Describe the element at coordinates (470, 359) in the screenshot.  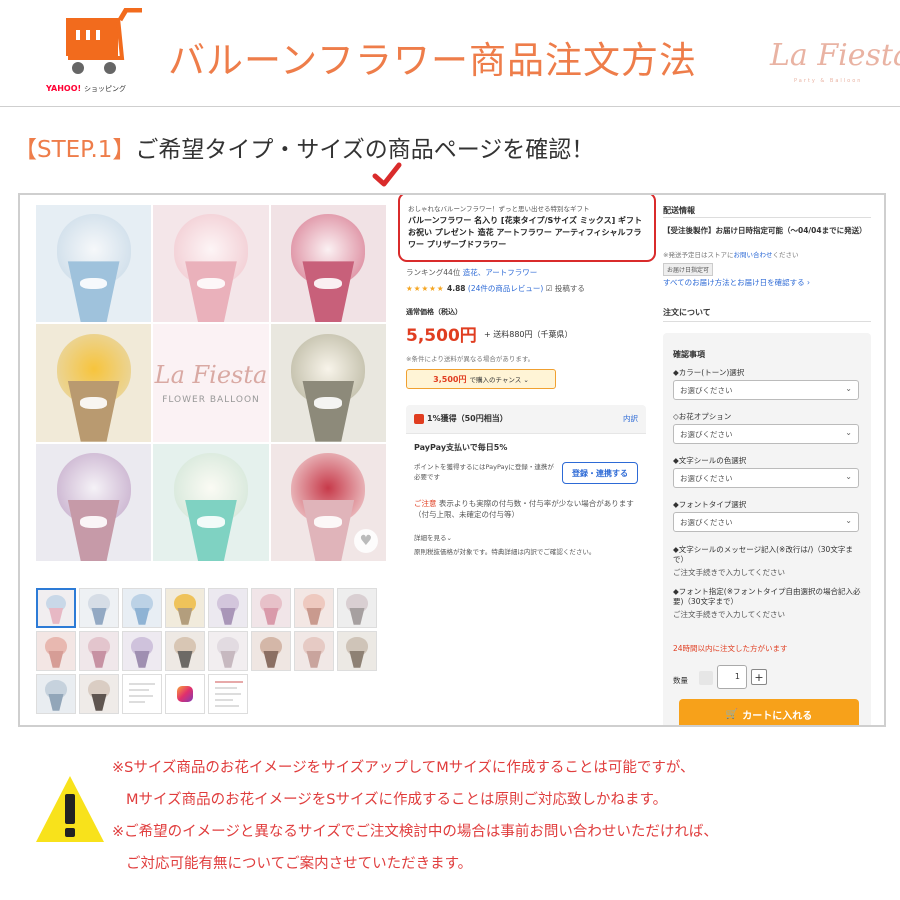
I see `shipping-note: ※条件により送料が異なる場合があります。` at that location.